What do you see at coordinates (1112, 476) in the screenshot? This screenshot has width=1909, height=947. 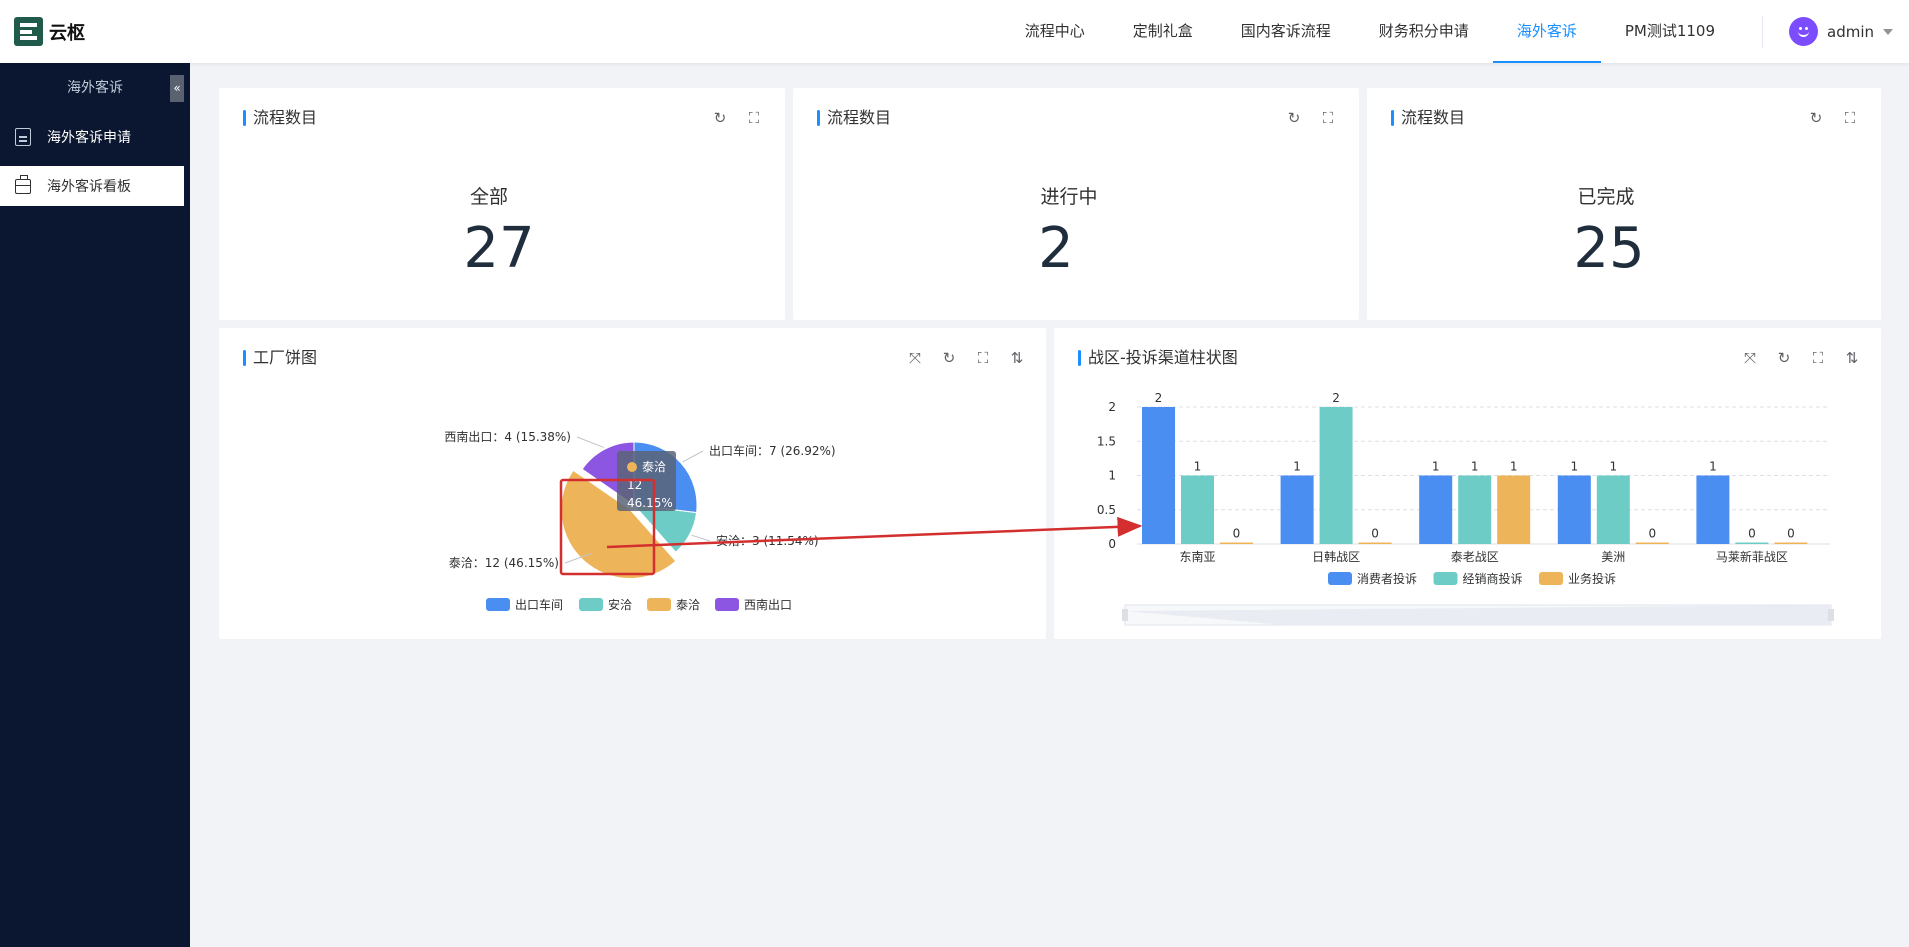 I see `y-tick-label: 1` at bounding box center [1112, 476].